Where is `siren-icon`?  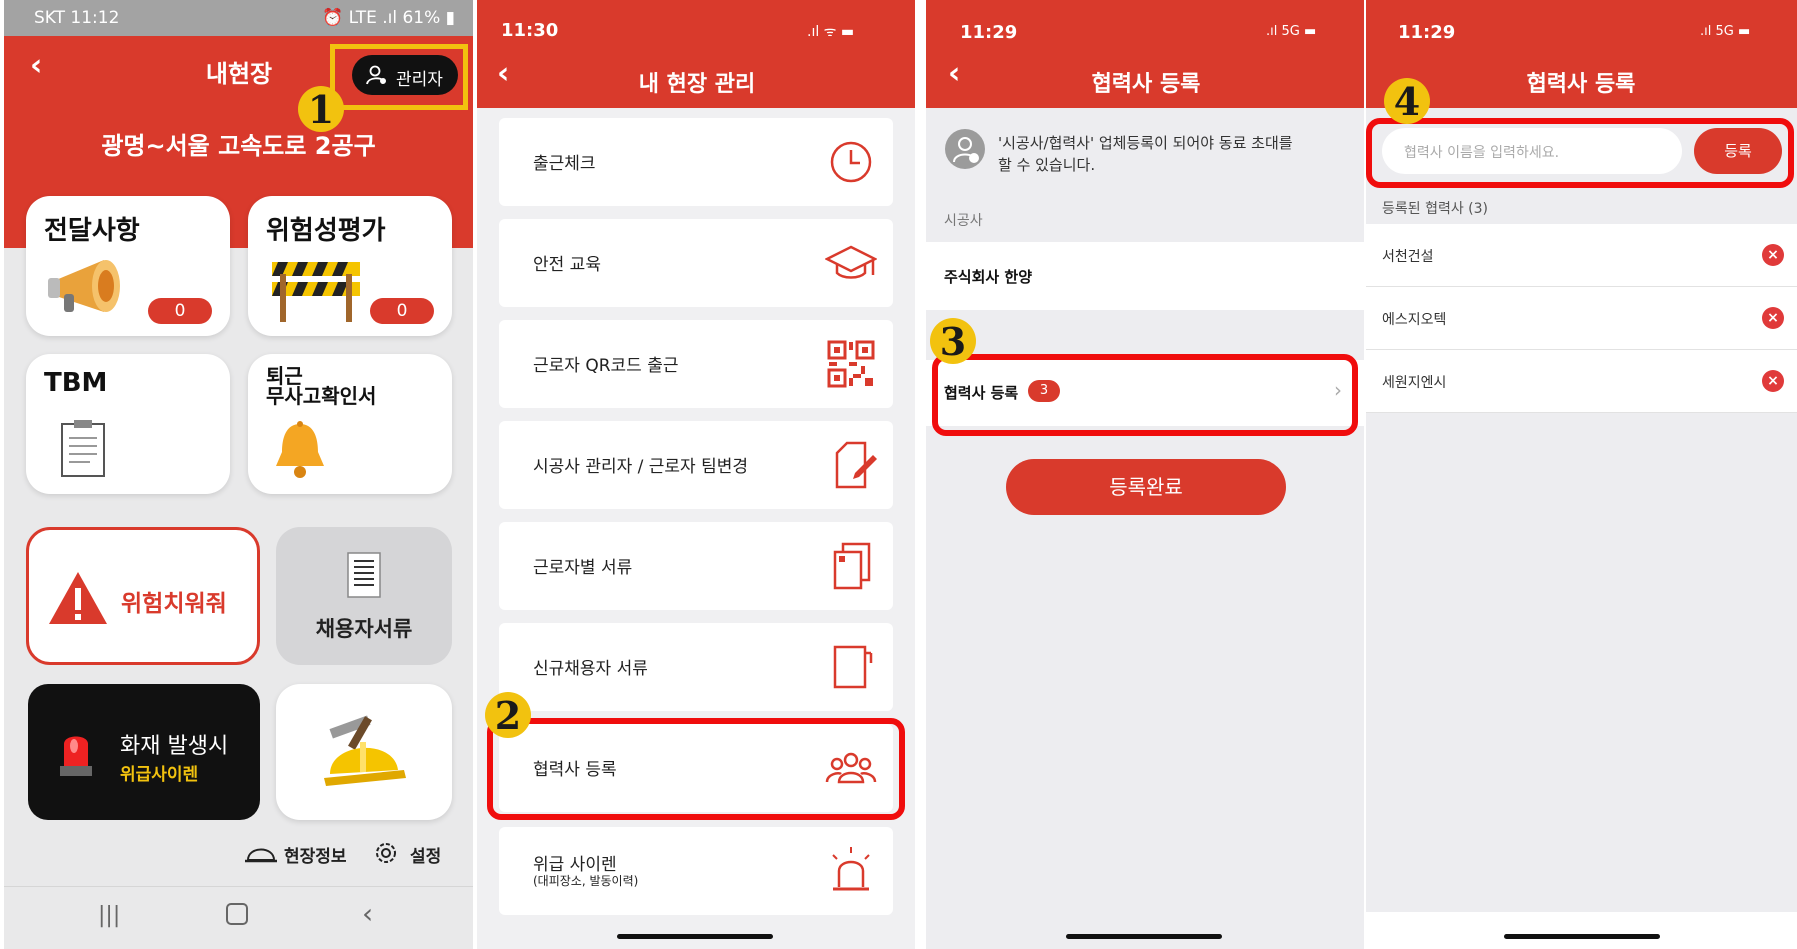 siren-icon is located at coordinates (851, 869).